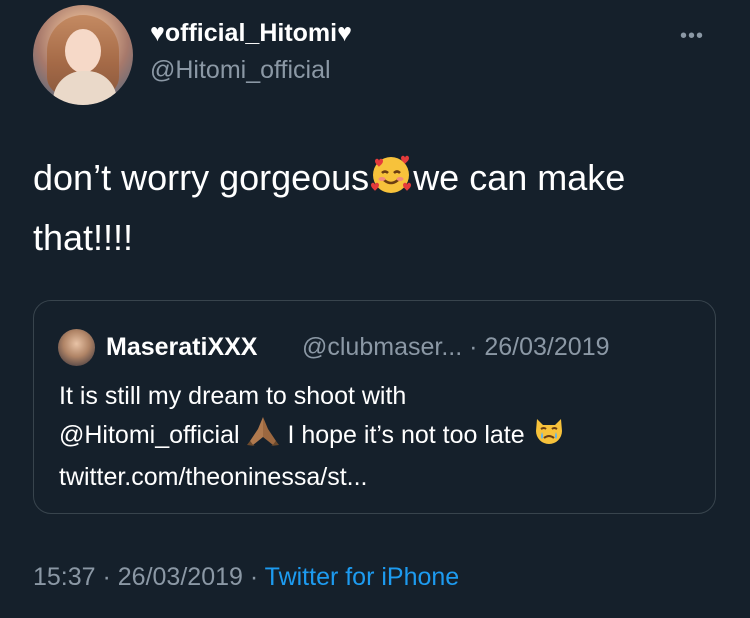 Image resolution: width=750 pixels, height=618 pixels. I want to click on quoted-author-display-name: MaseratiXXX, so click(181, 347).